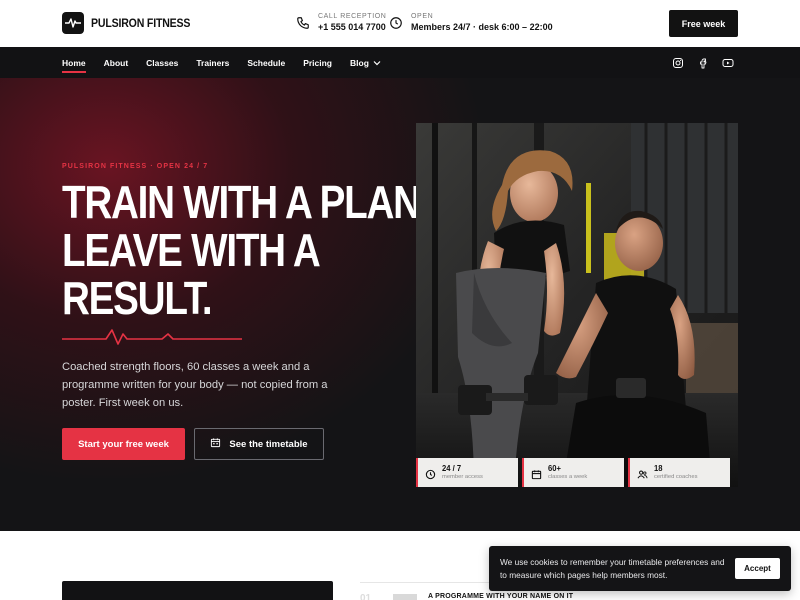 The height and width of the screenshot is (600, 800). I want to click on nav-item-trainers: Trainers, so click(212, 62).